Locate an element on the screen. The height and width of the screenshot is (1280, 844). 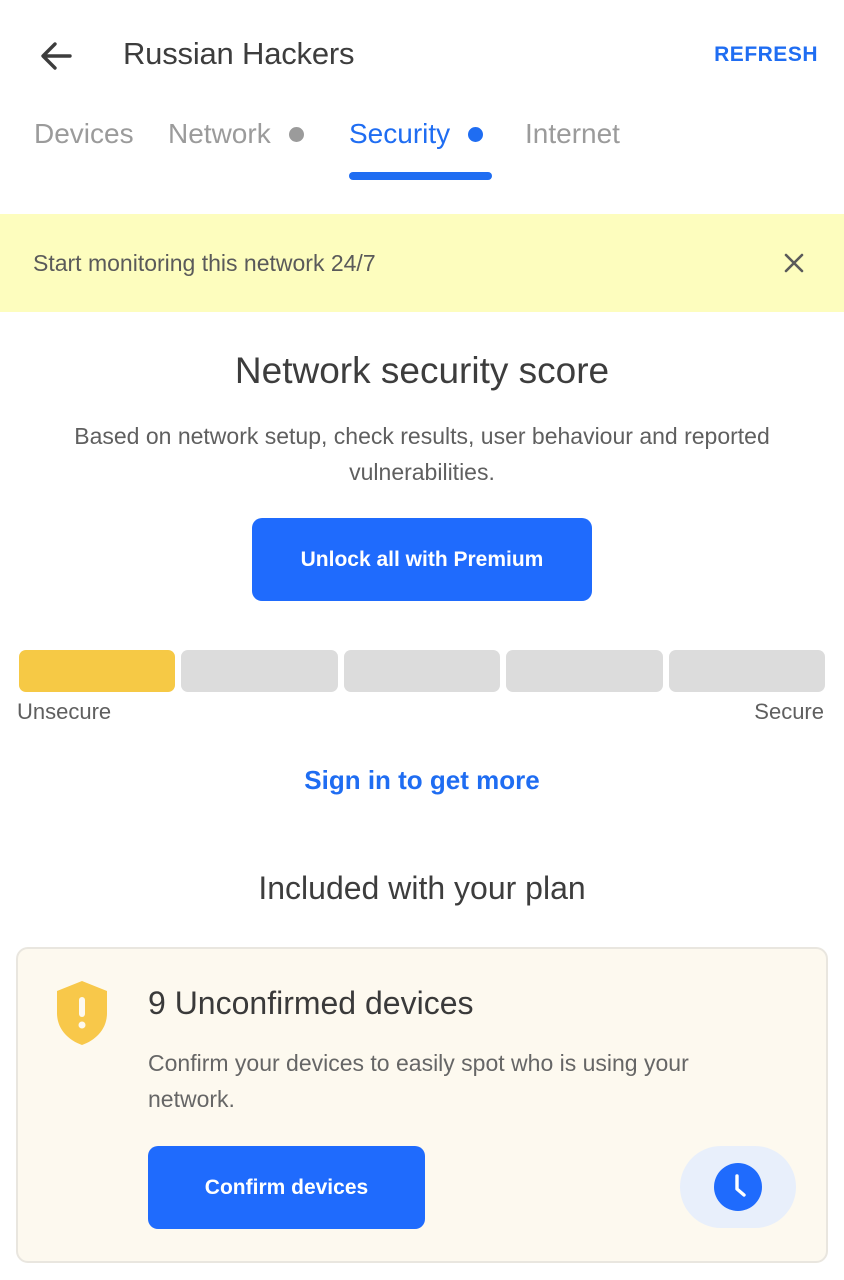
score-label-unsecure: Unsecure is located at coordinates (64, 711).